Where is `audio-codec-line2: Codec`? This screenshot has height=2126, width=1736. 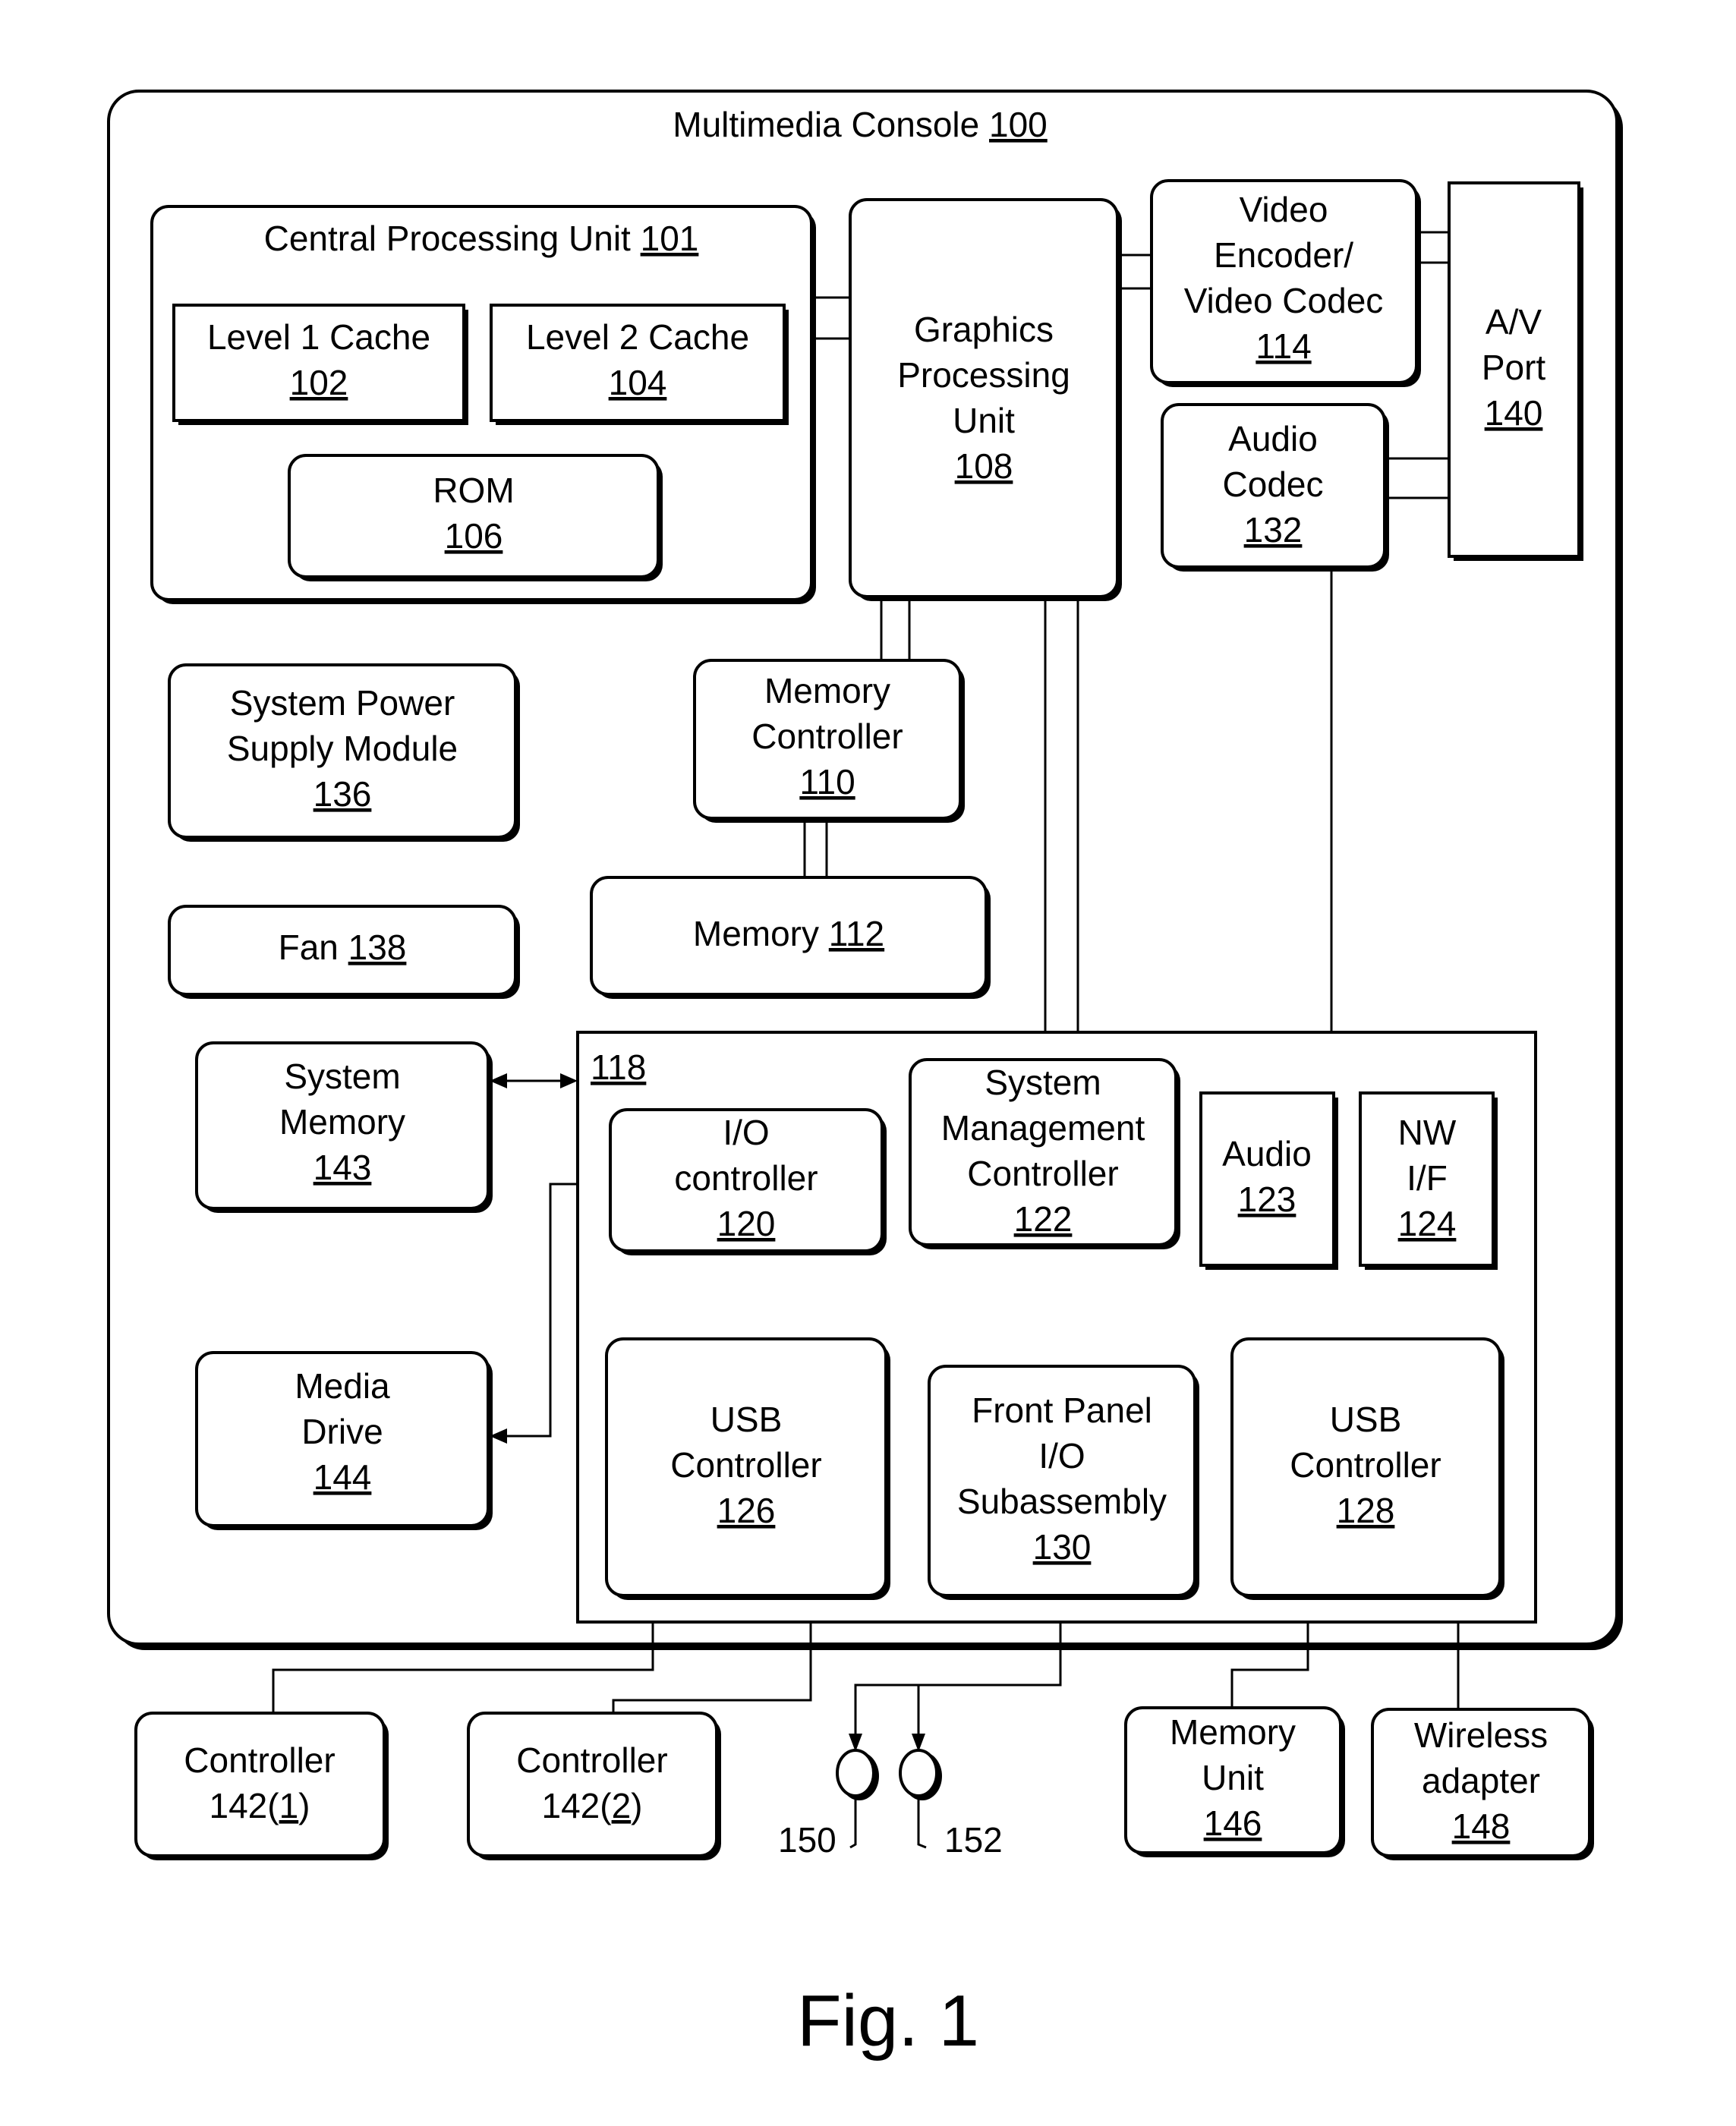
audio-codec-line2: Codec is located at coordinates (1273, 484).